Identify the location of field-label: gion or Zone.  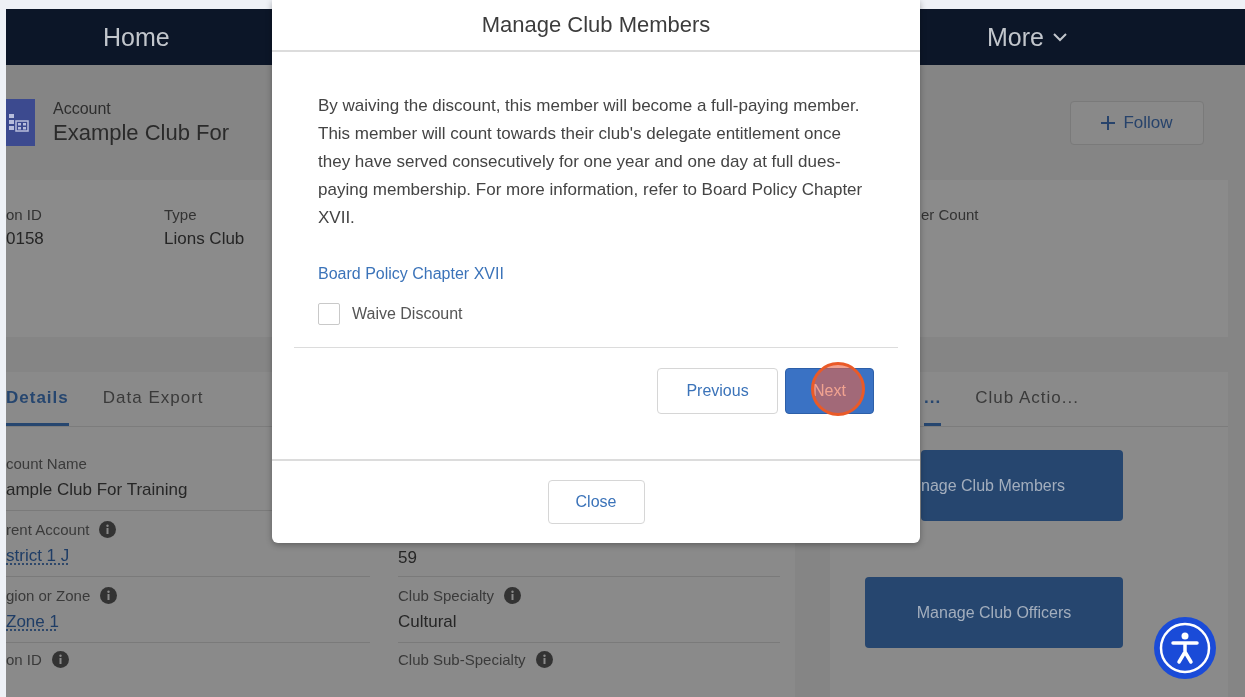
(48, 595).